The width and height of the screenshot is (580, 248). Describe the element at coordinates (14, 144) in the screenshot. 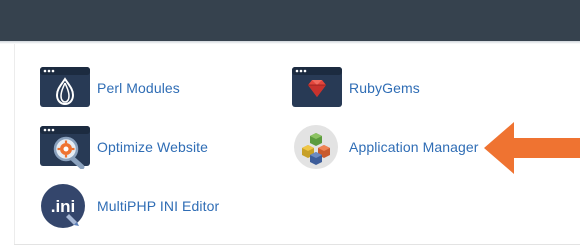

I see `panel-left-border` at that location.